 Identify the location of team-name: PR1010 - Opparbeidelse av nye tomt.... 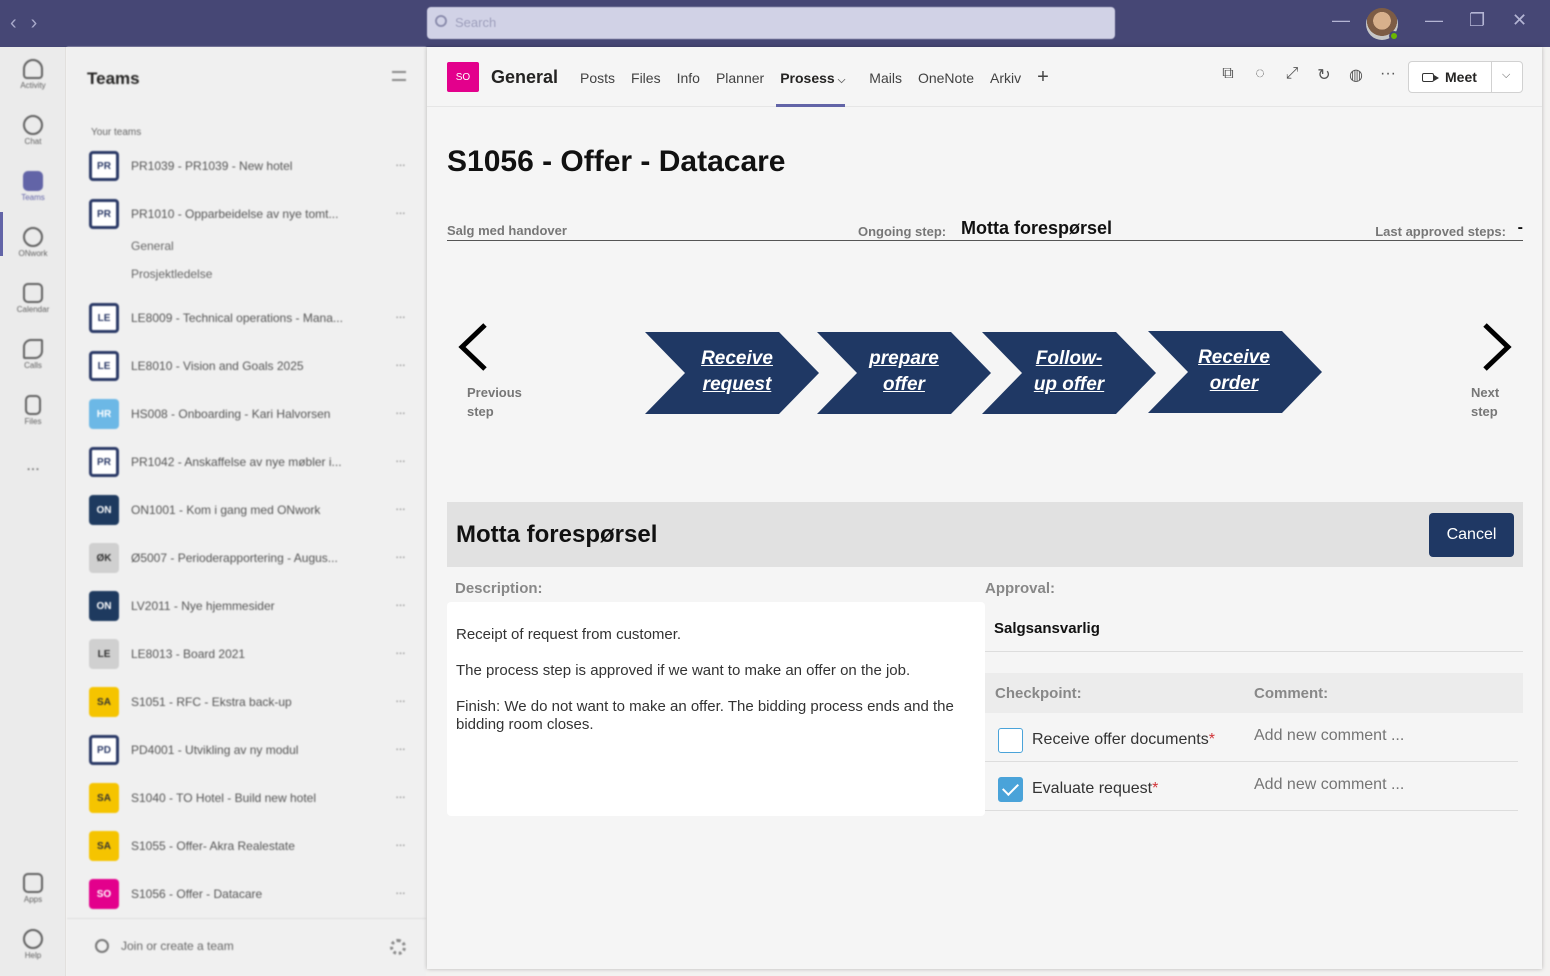
(235, 214).